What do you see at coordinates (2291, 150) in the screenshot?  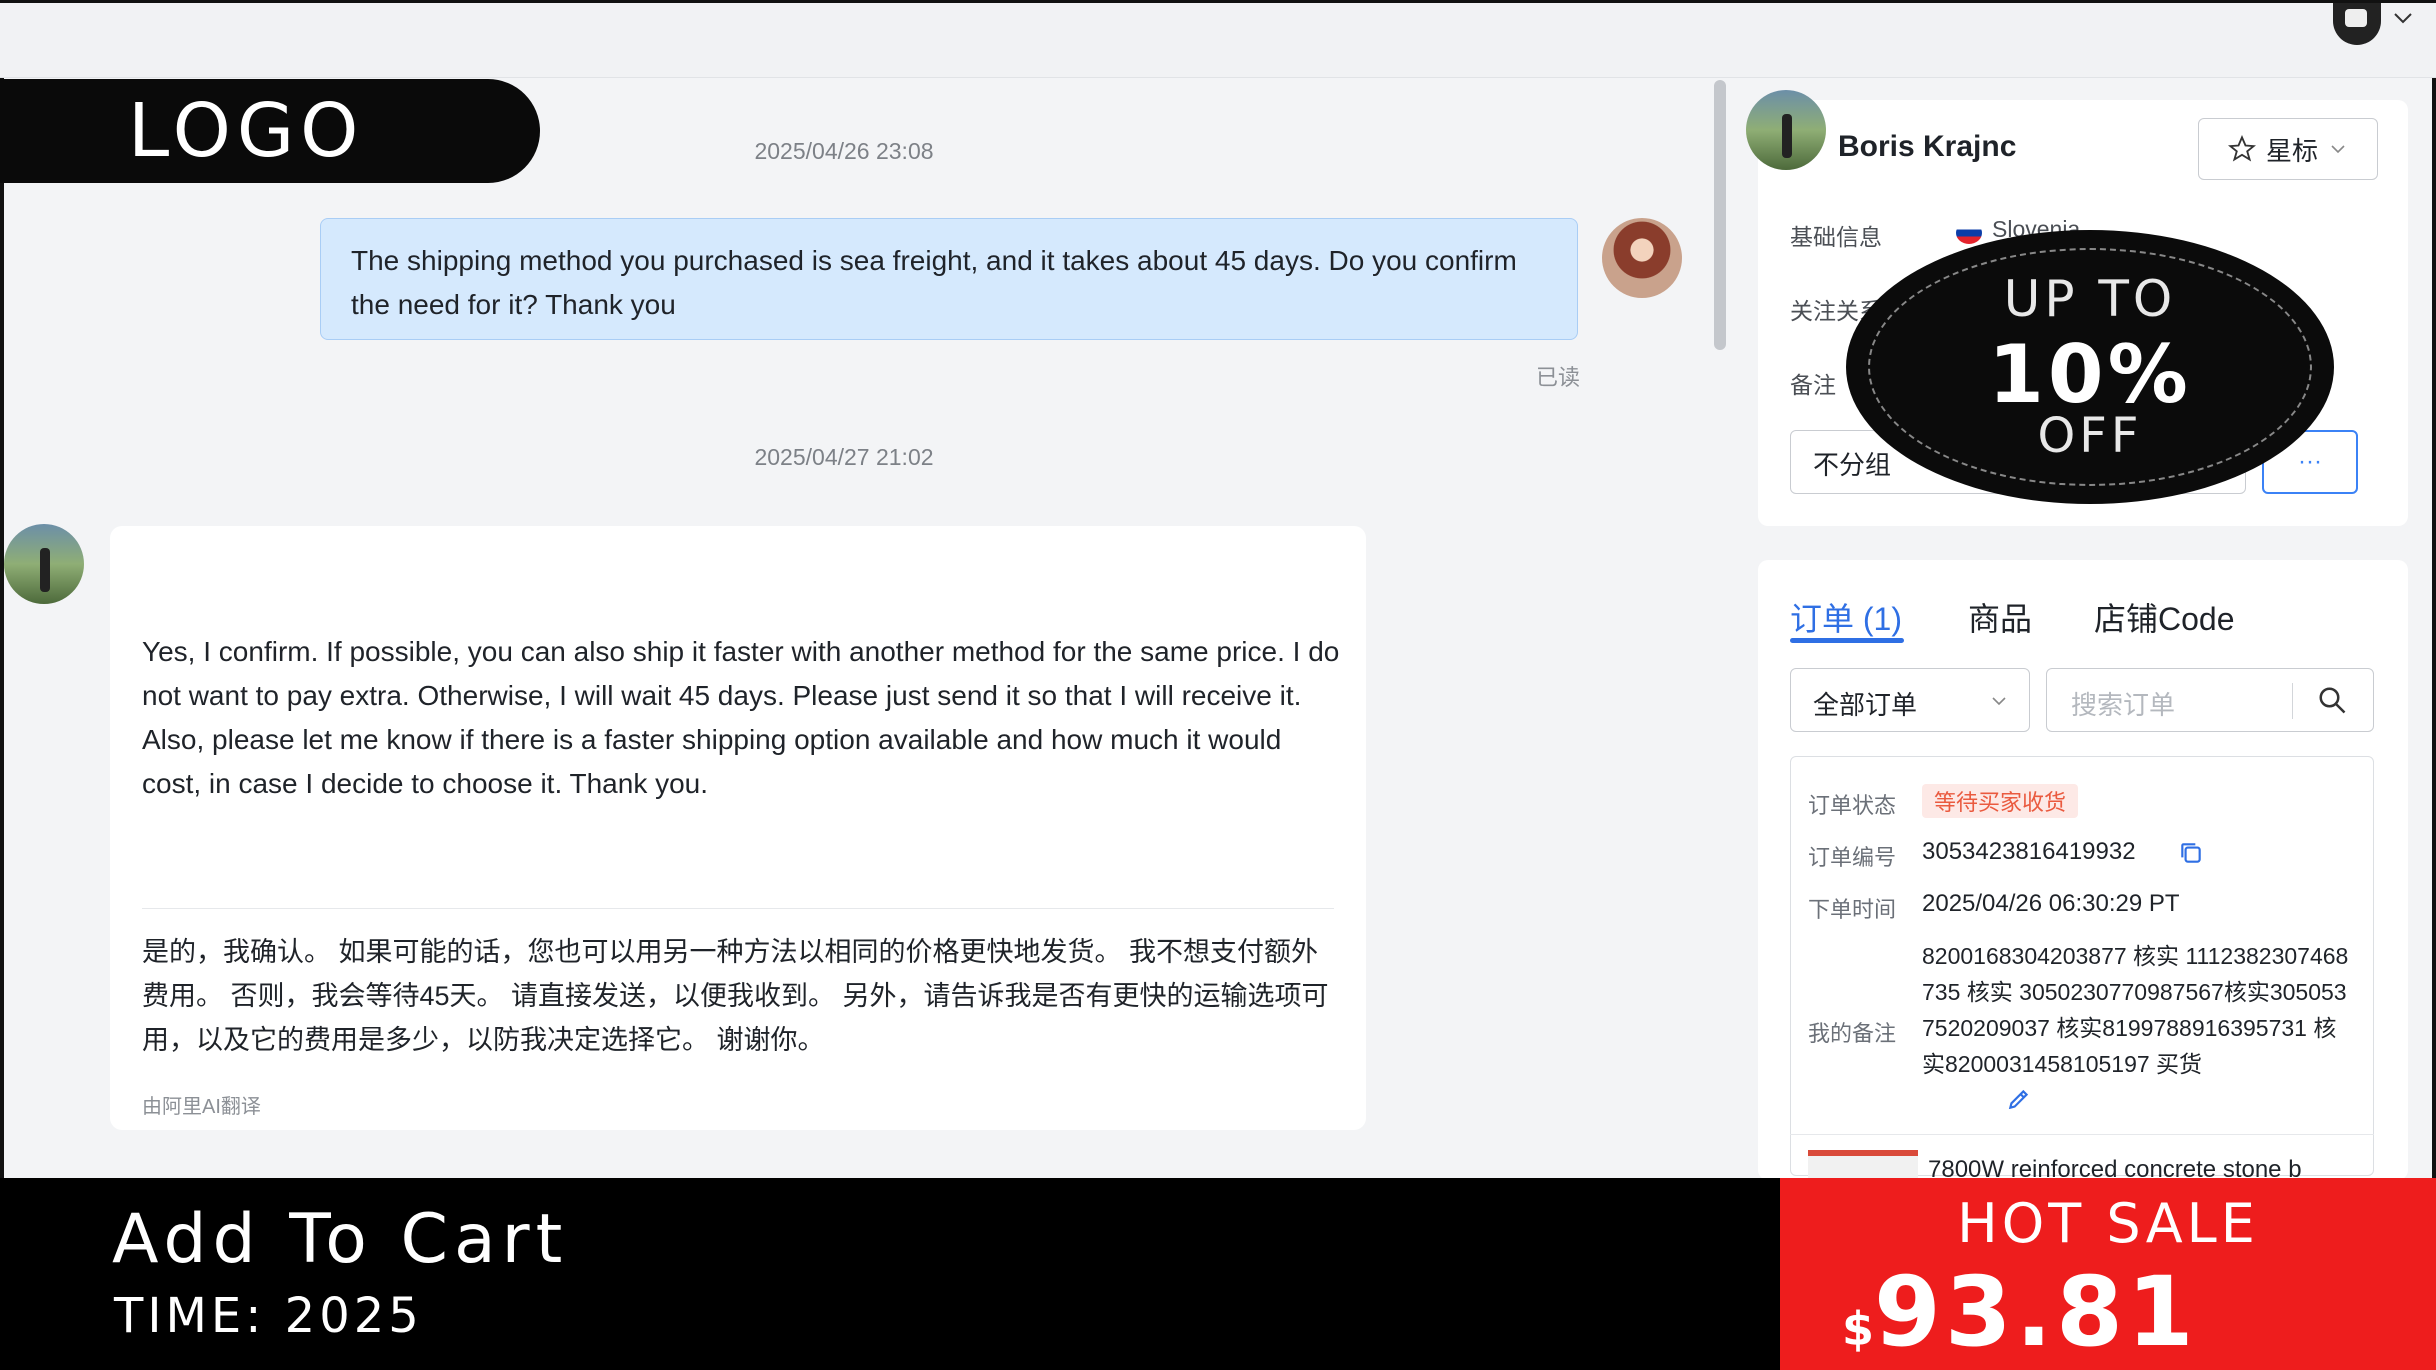 I see `star-label: 星标` at bounding box center [2291, 150].